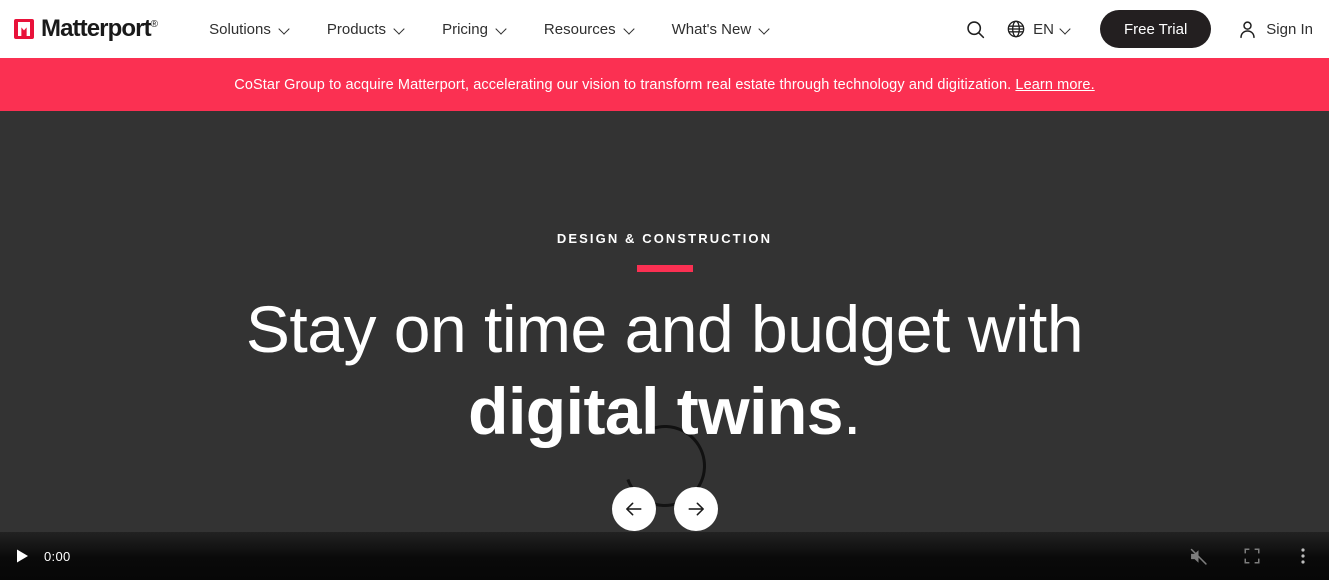 The width and height of the screenshot is (1329, 580). What do you see at coordinates (655, 410) in the screenshot?
I see `headline-emphasis: digital twins` at bounding box center [655, 410].